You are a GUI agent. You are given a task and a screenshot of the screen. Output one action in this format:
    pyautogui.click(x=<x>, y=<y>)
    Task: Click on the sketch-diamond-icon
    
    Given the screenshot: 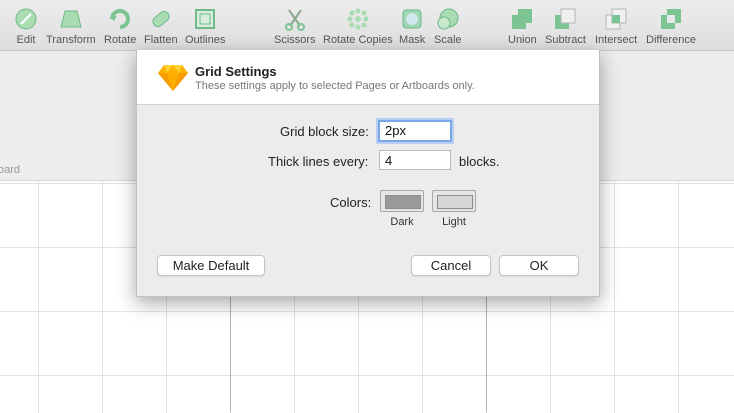 What is the action you would take?
    pyautogui.click(x=173, y=78)
    